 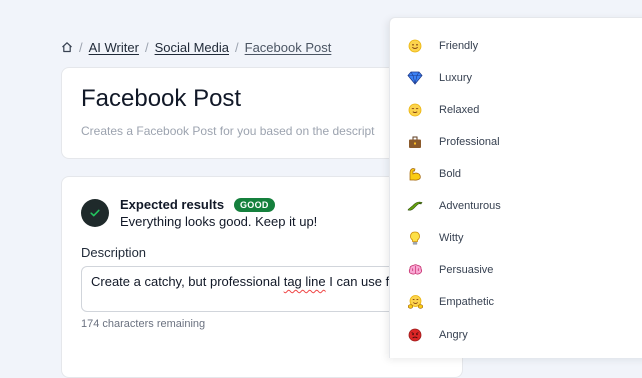 What do you see at coordinates (466, 270) in the screenshot?
I see `tone-option-label: Persuasive` at bounding box center [466, 270].